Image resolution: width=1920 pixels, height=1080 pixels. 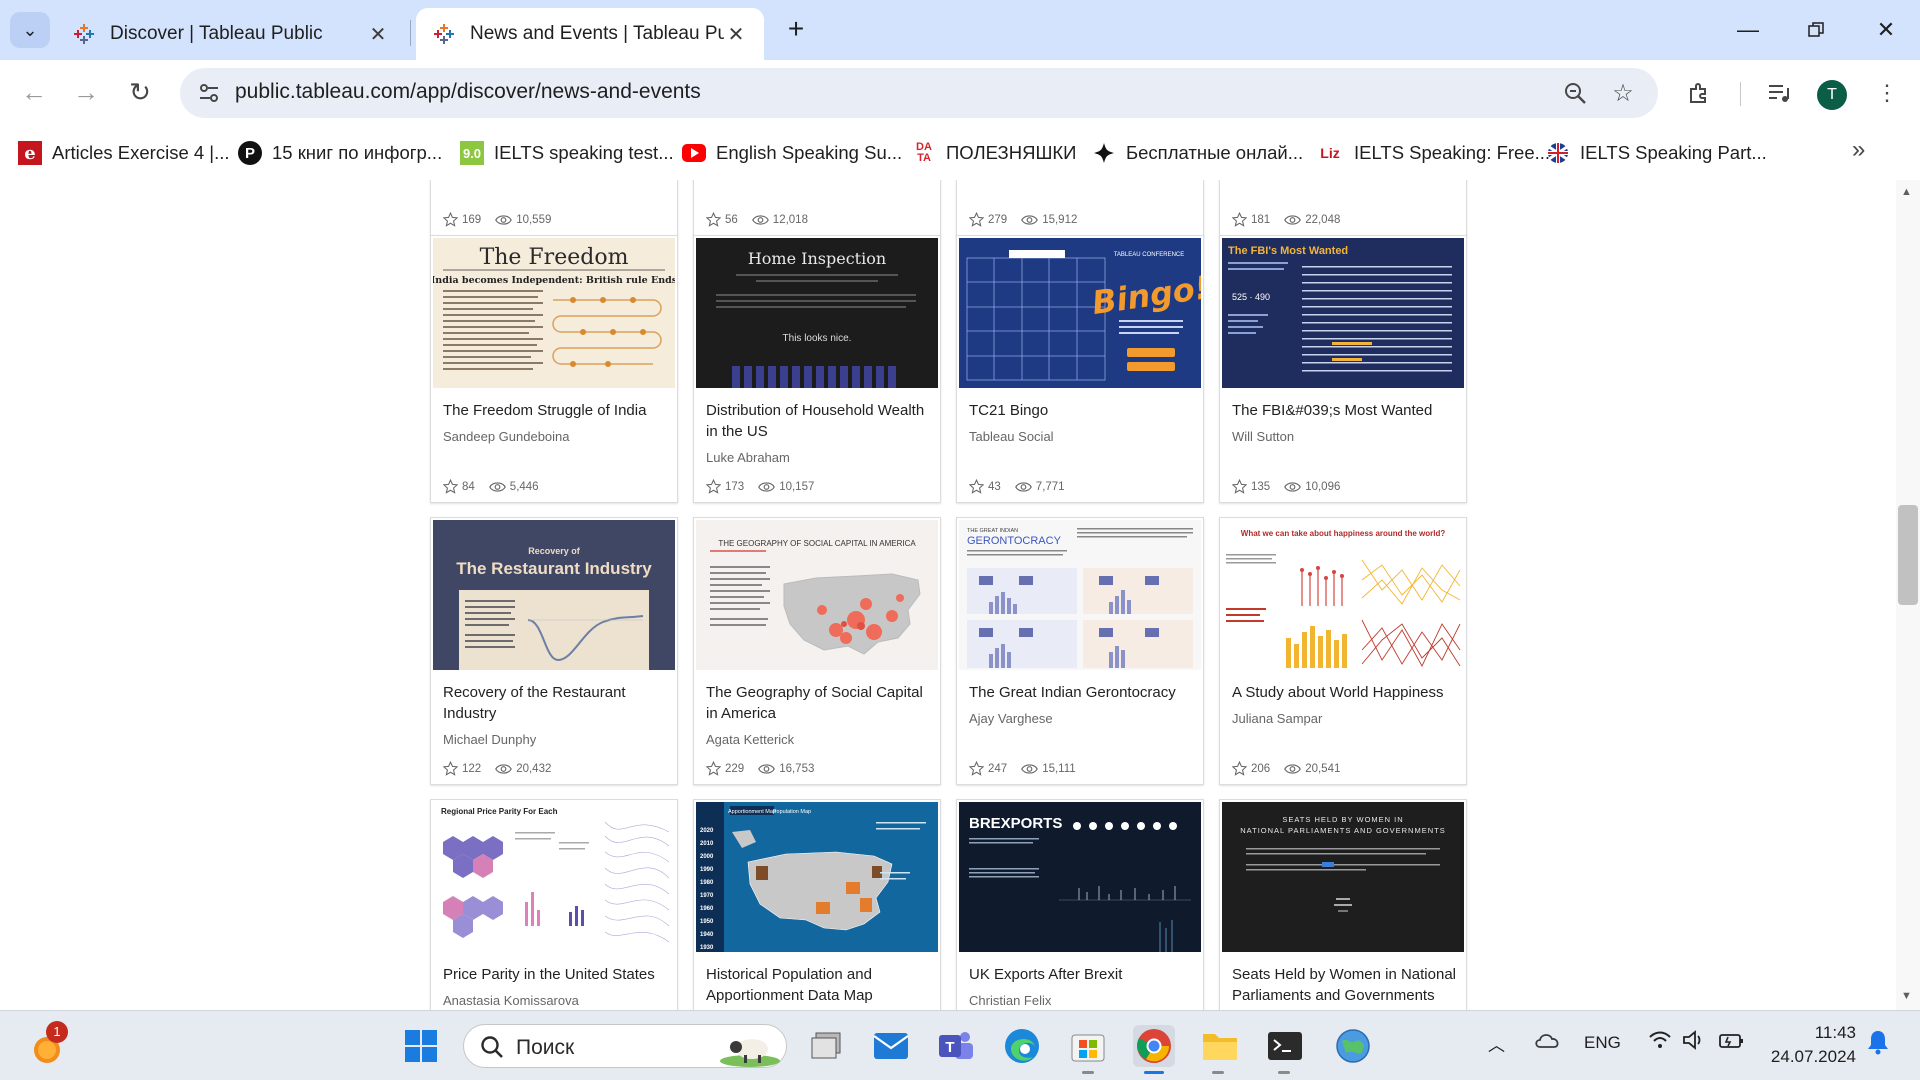 I want to click on card-title: The Freedom Struggle of India, so click(x=555, y=410).